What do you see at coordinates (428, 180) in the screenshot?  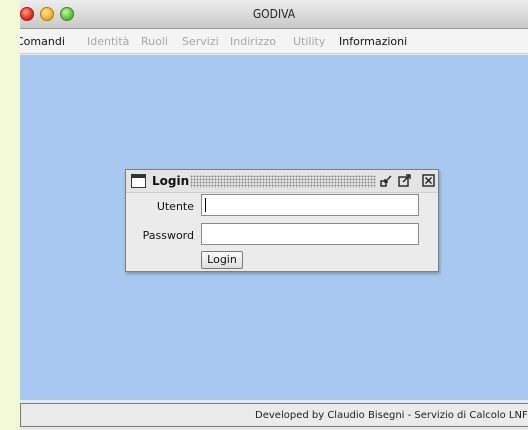 I see `close-icon` at bounding box center [428, 180].